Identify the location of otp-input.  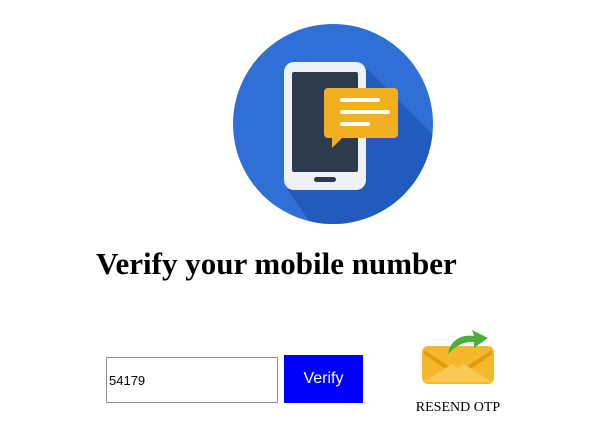
(192, 380).